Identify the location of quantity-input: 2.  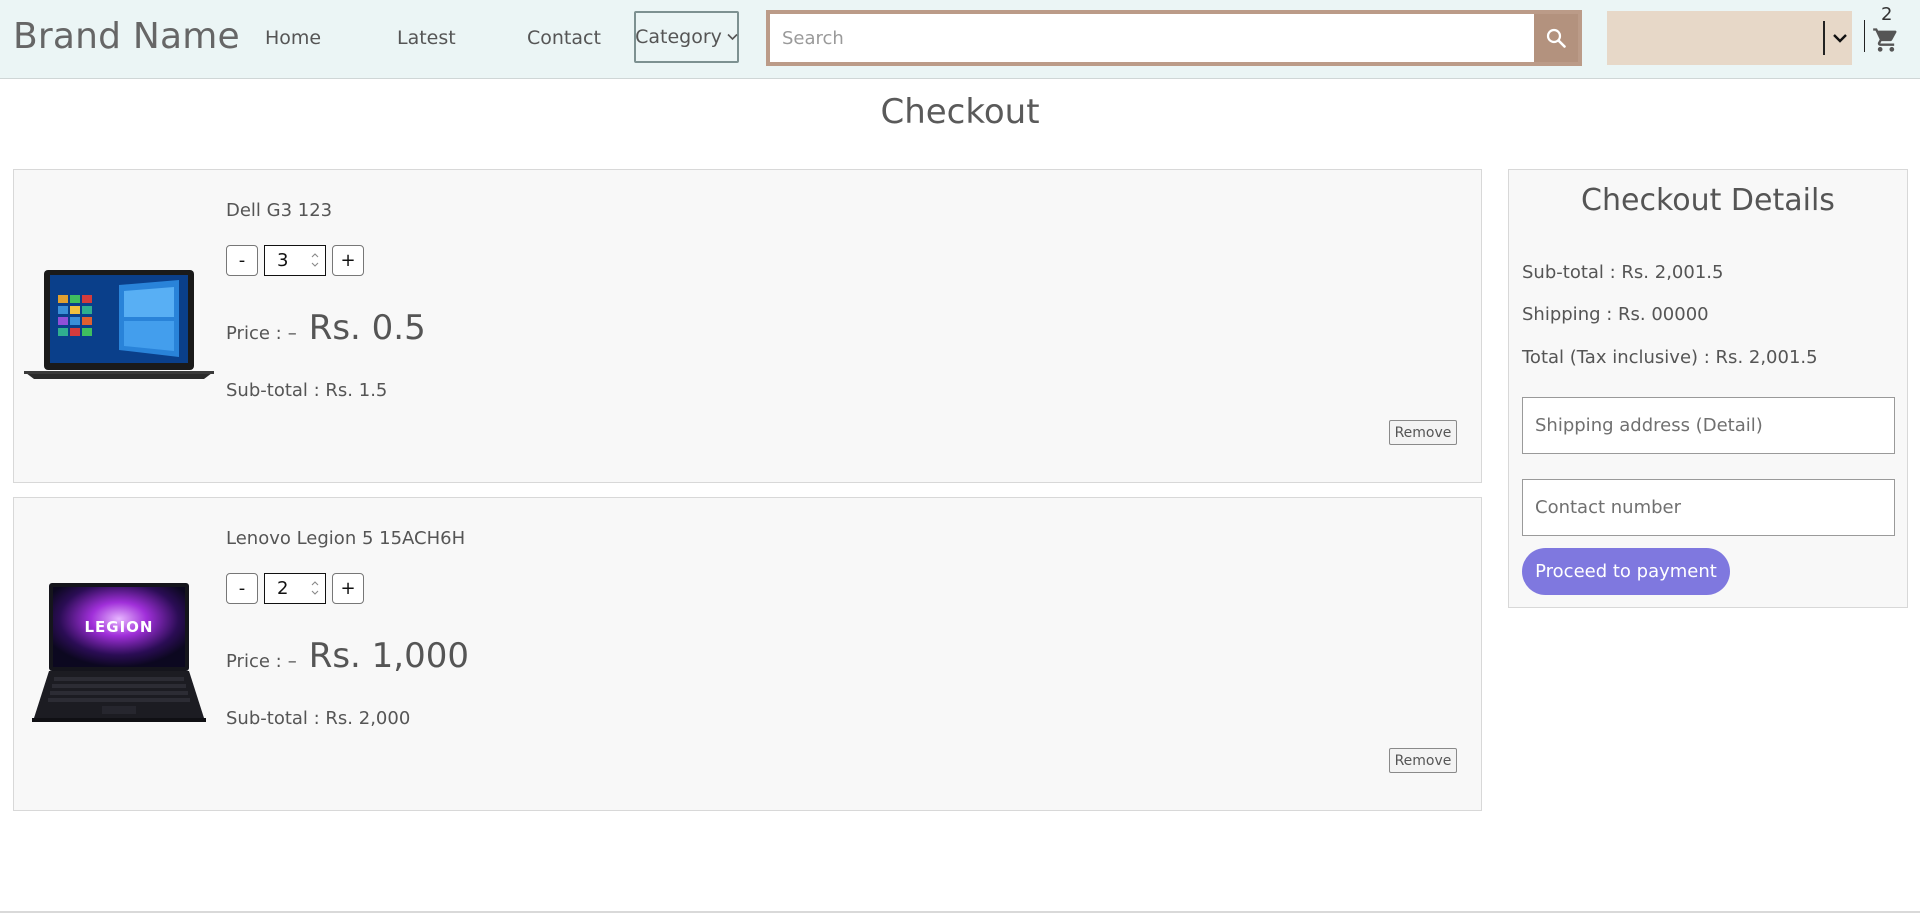
(295, 588).